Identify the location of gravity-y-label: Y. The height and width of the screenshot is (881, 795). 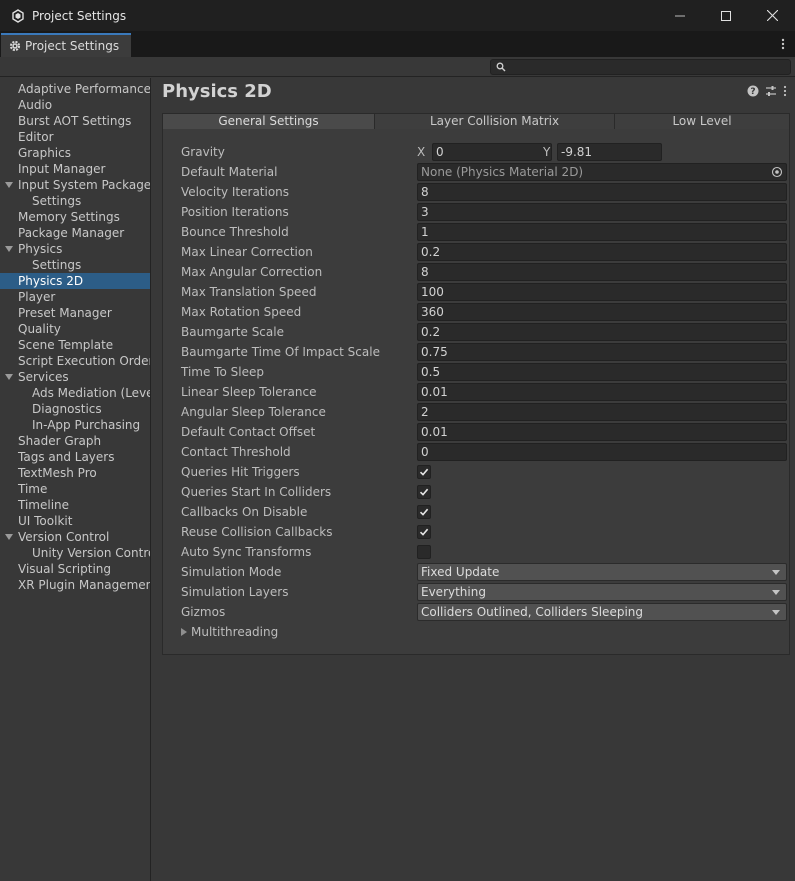
(546, 152).